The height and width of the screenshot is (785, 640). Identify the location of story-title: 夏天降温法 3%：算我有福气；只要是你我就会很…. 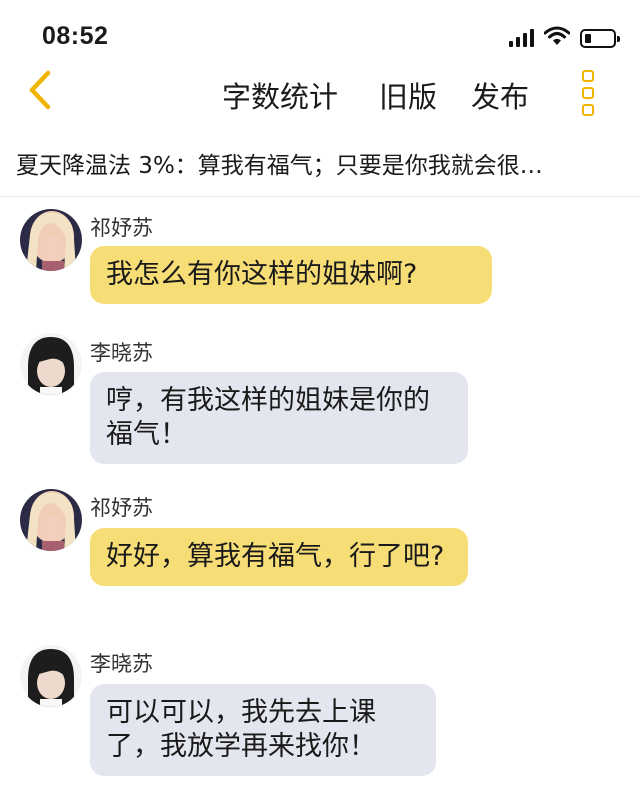
(322, 163).